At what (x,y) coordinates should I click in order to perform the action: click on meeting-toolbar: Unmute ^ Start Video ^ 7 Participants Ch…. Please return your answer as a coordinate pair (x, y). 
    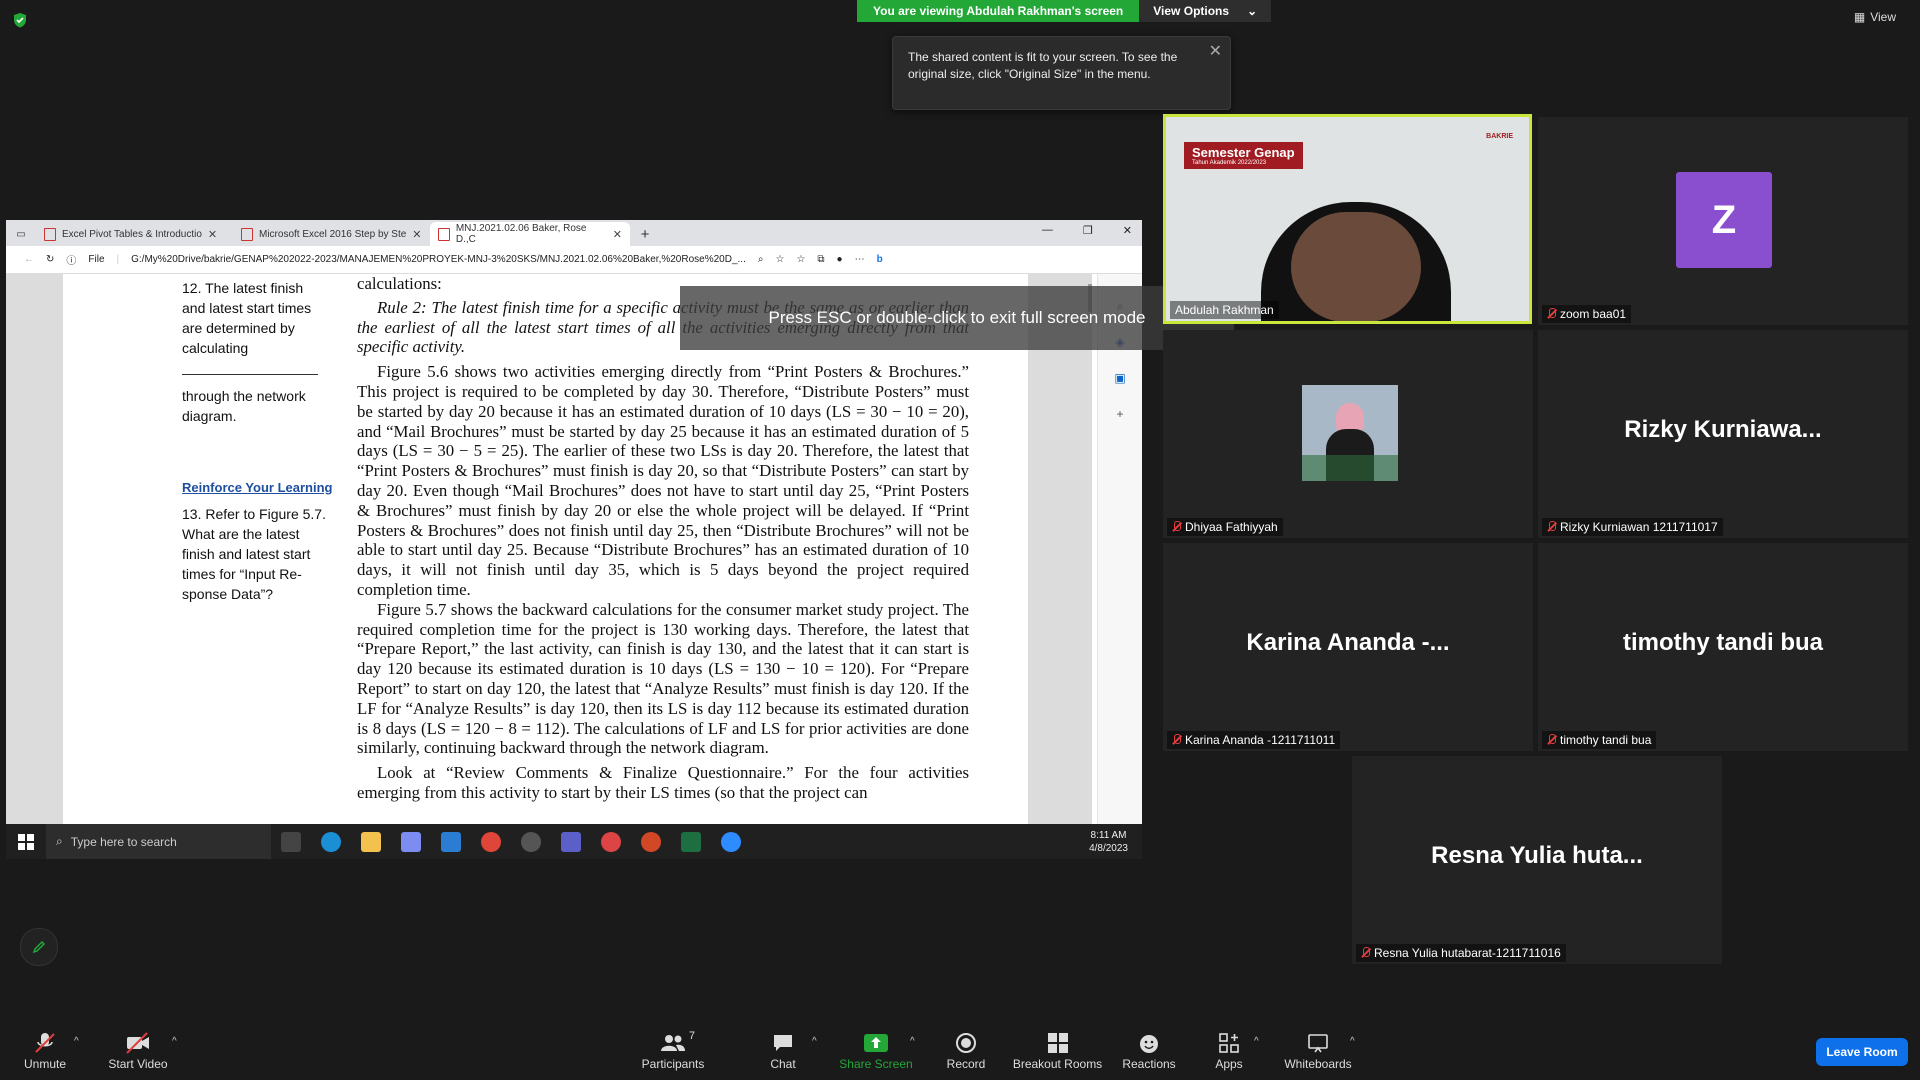
    Looking at the image, I should click on (960, 1051).